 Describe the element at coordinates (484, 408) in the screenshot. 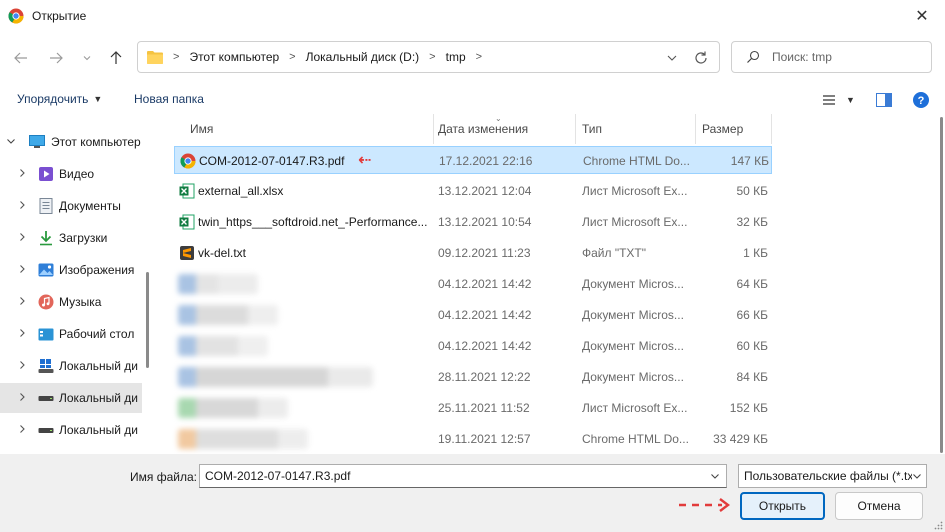

I see `file-date: 25.11.2021 11:52` at that location.